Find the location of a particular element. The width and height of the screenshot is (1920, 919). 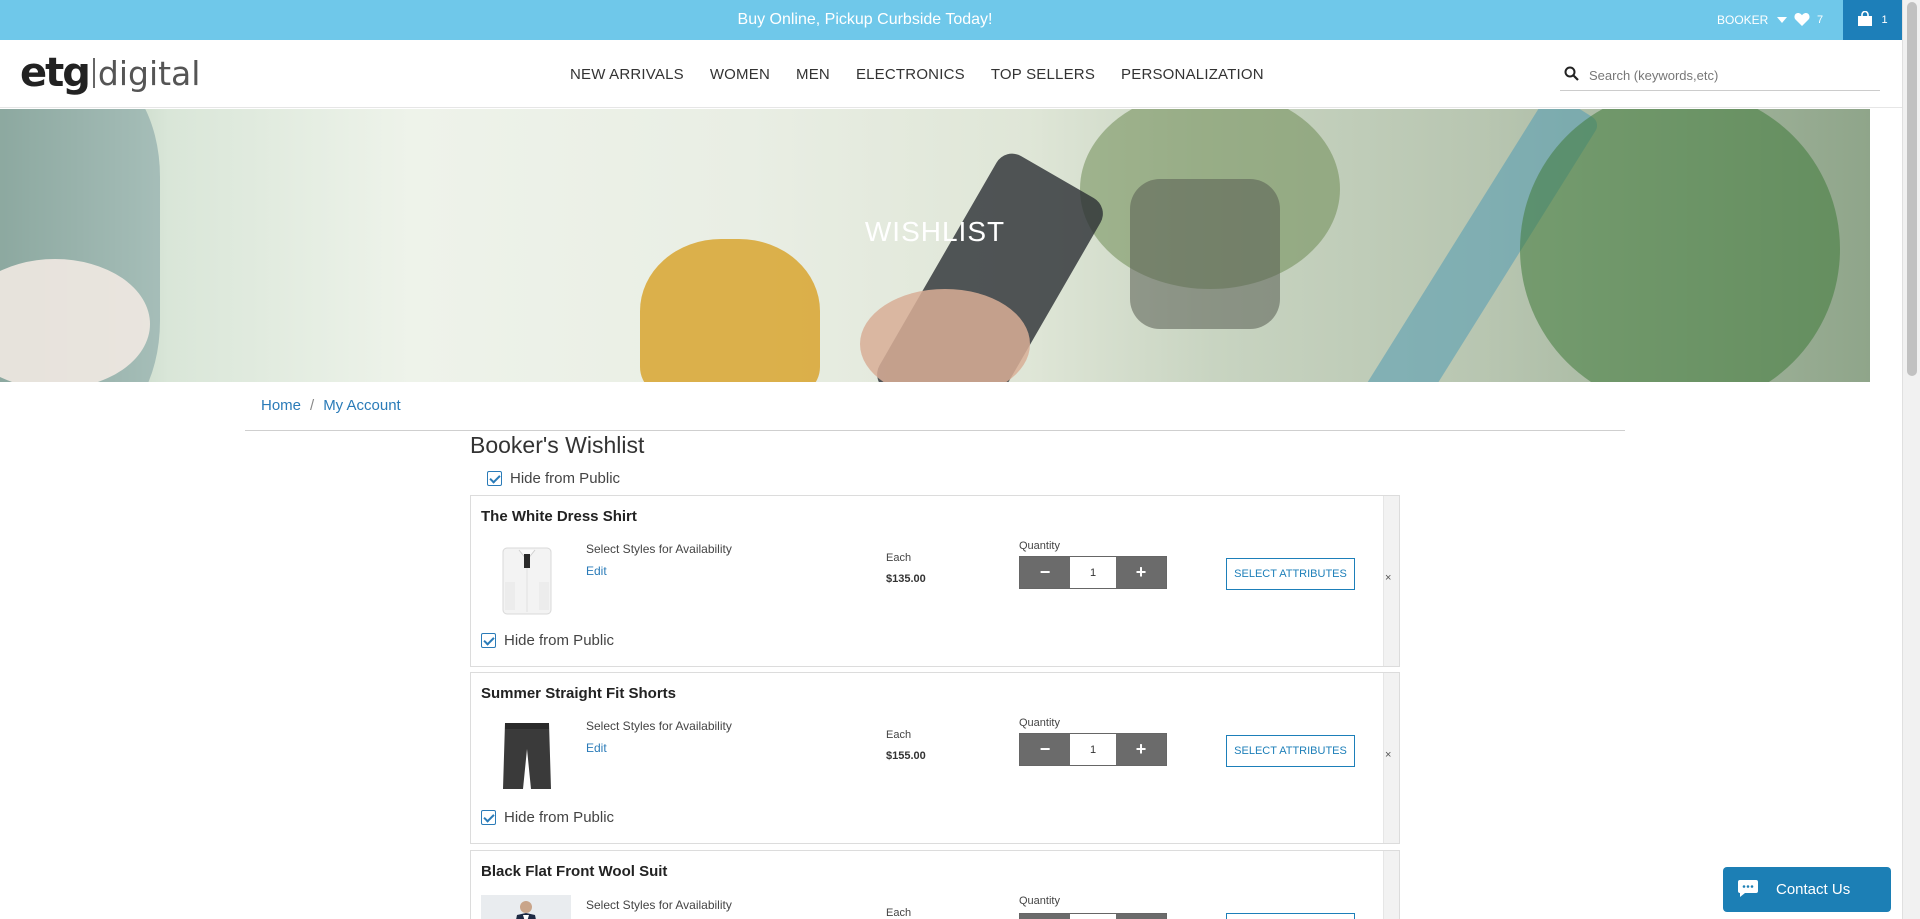

search-bar is located at coordinates (1720, 76).